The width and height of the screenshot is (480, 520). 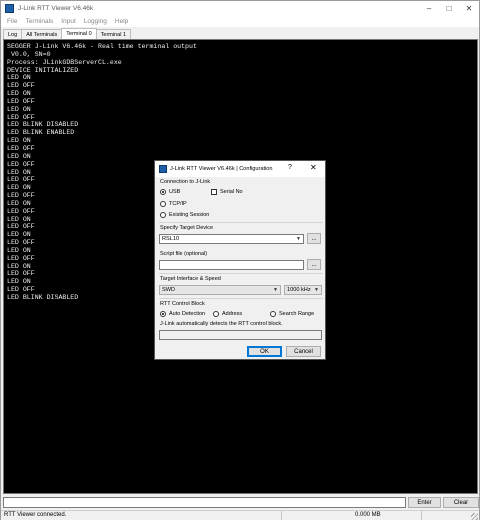 What do you see at coordinates (187, 314) in the screenshot?
I see `auto-detection-label: Auto Detection` at bounding box center [187, 314].